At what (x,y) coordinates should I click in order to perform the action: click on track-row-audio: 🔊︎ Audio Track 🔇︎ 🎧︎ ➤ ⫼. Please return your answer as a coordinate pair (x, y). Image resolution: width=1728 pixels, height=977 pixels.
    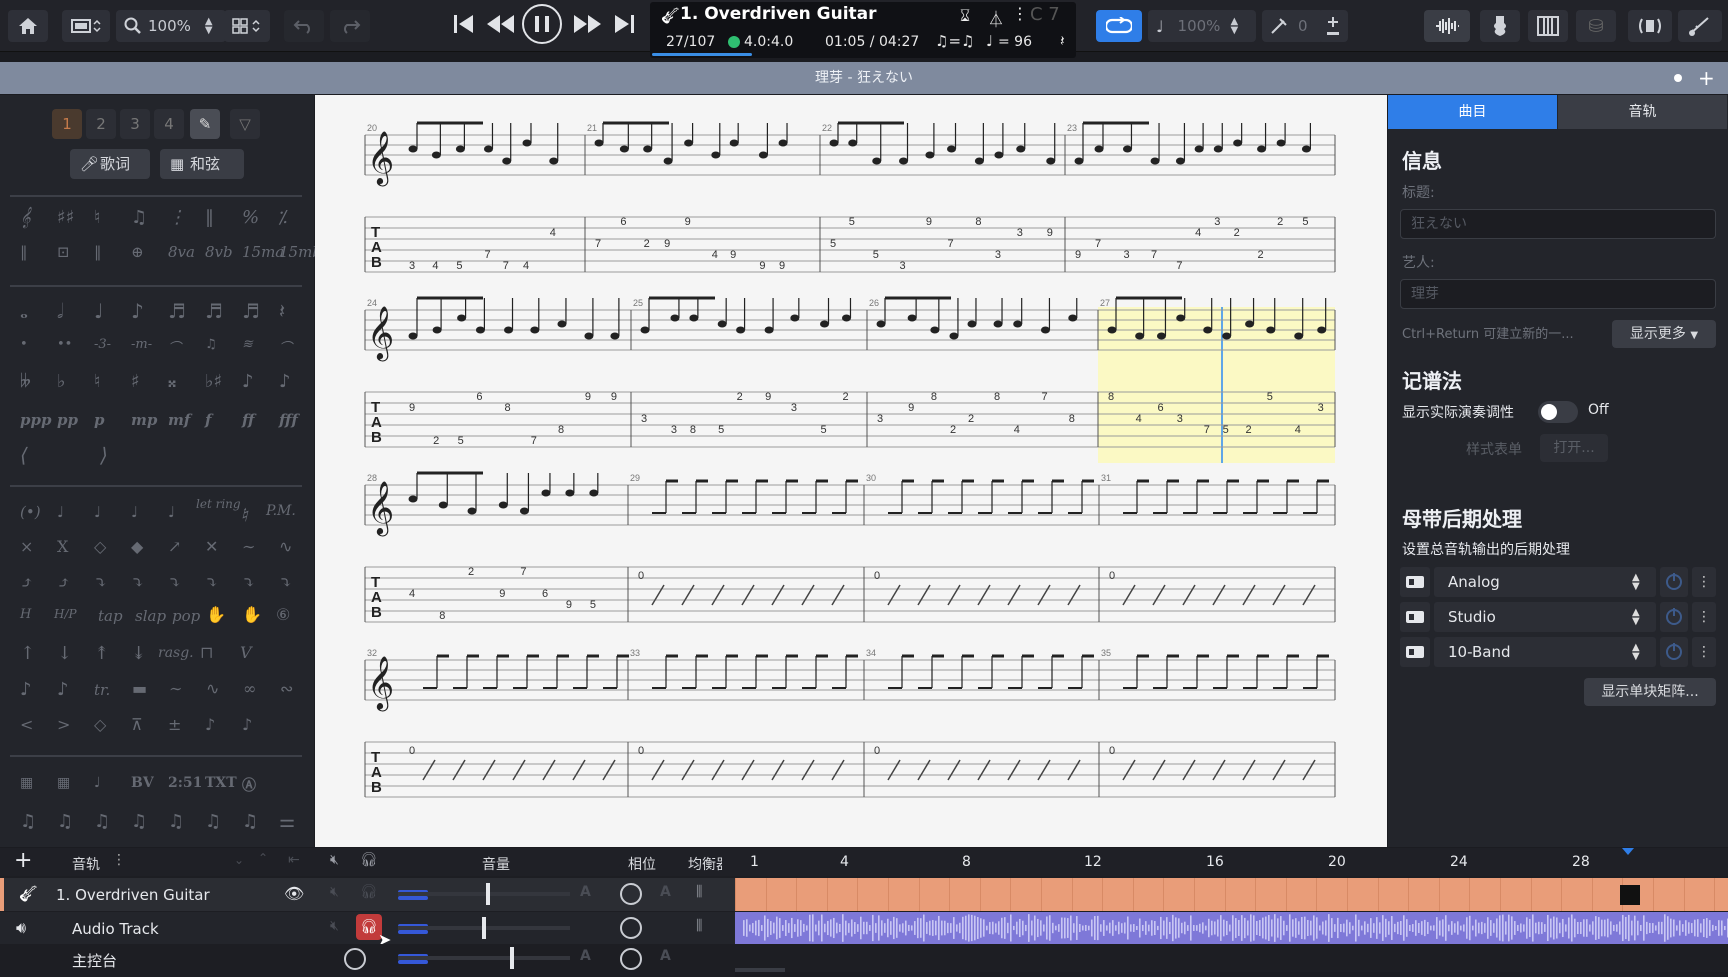
    Looking at the image, I should click on (367, 930).